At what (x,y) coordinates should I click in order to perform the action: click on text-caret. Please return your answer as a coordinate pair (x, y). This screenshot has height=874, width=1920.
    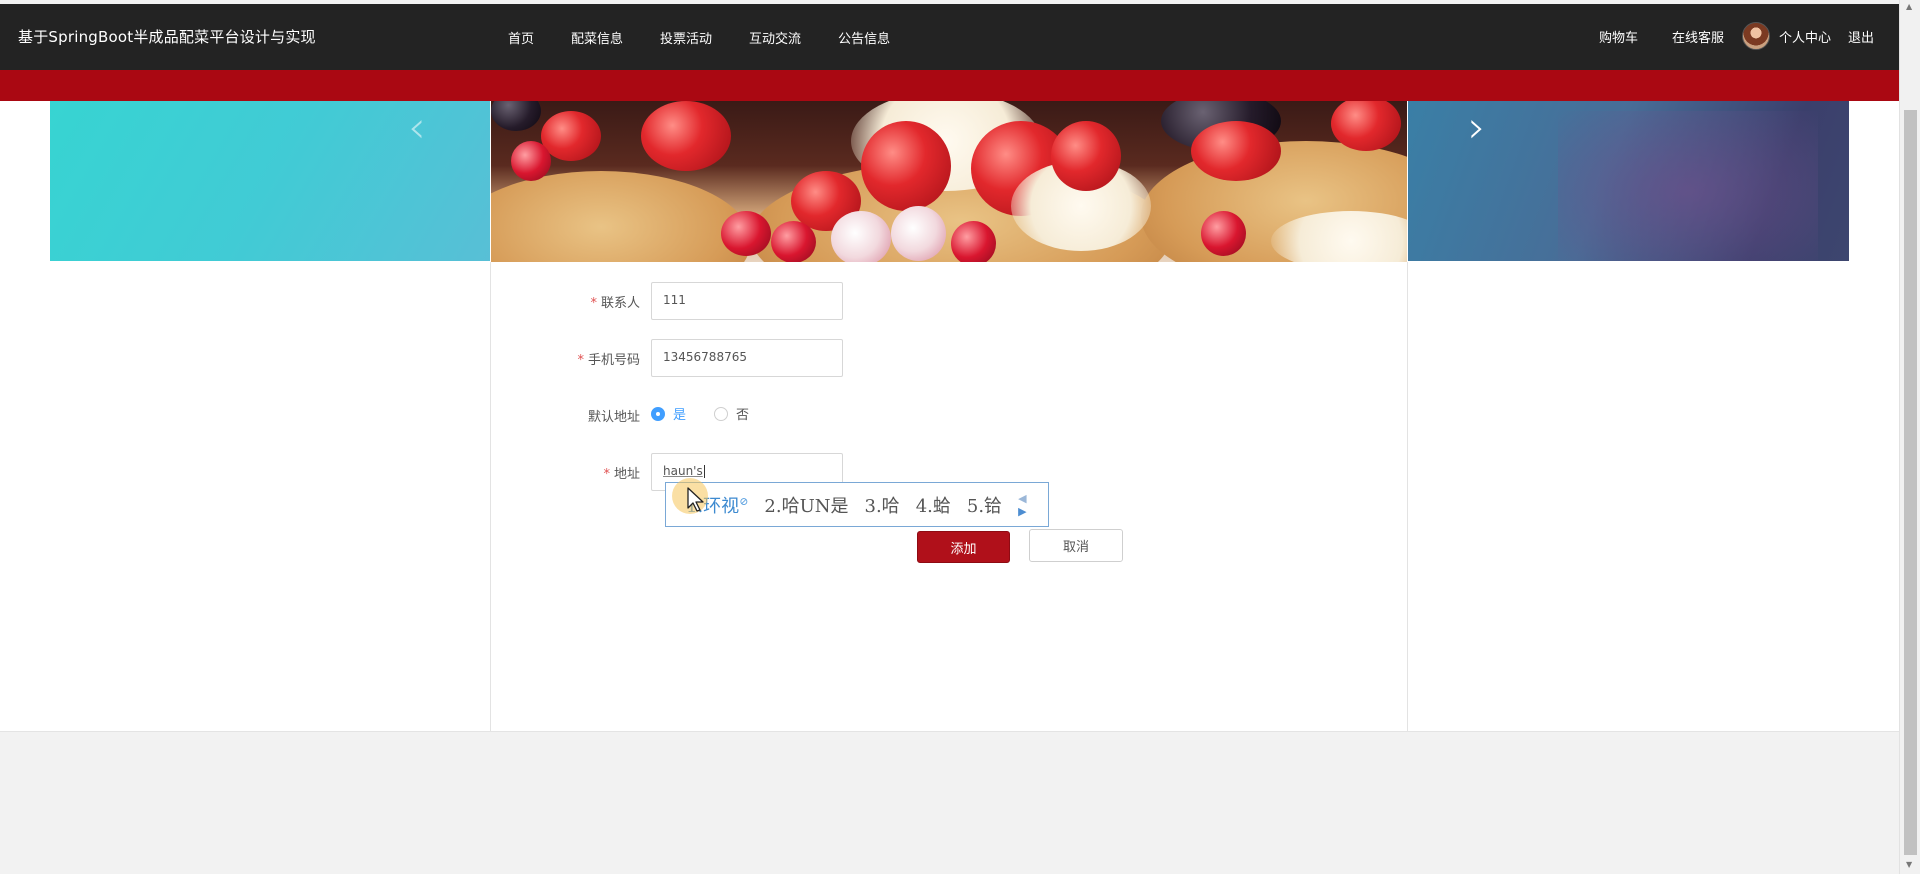
    Looking at the image, I should click on (704, 471).